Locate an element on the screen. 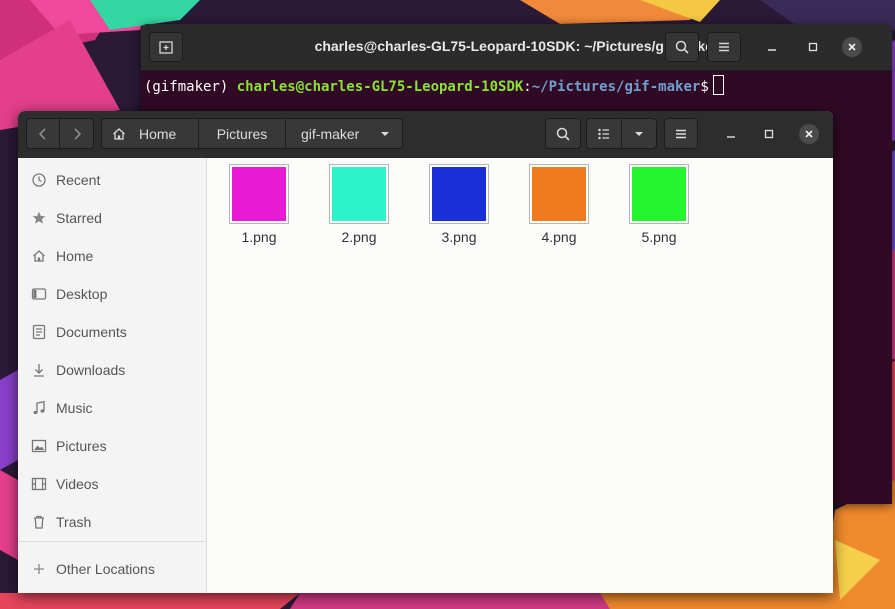 The height and width of the screenshot is (609, 895). terminal-menu-button is located at coordinates (724, 47).